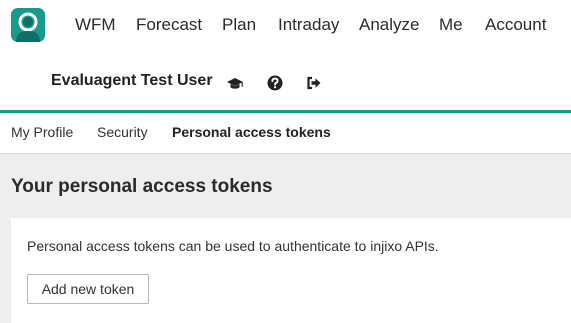 The width and height of the screenshot is (571, 323). I want to click on graduation-cap-icon, so click(235, 83).